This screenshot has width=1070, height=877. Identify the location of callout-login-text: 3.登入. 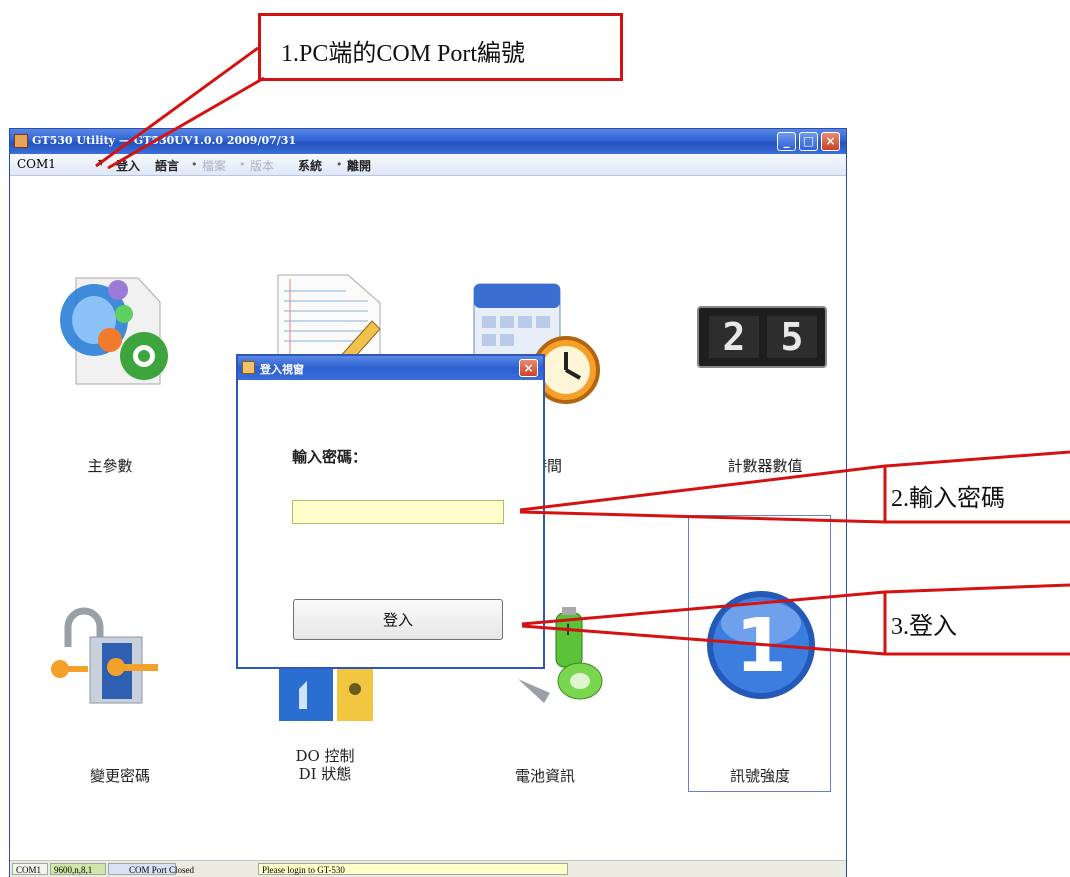
(924, 627).